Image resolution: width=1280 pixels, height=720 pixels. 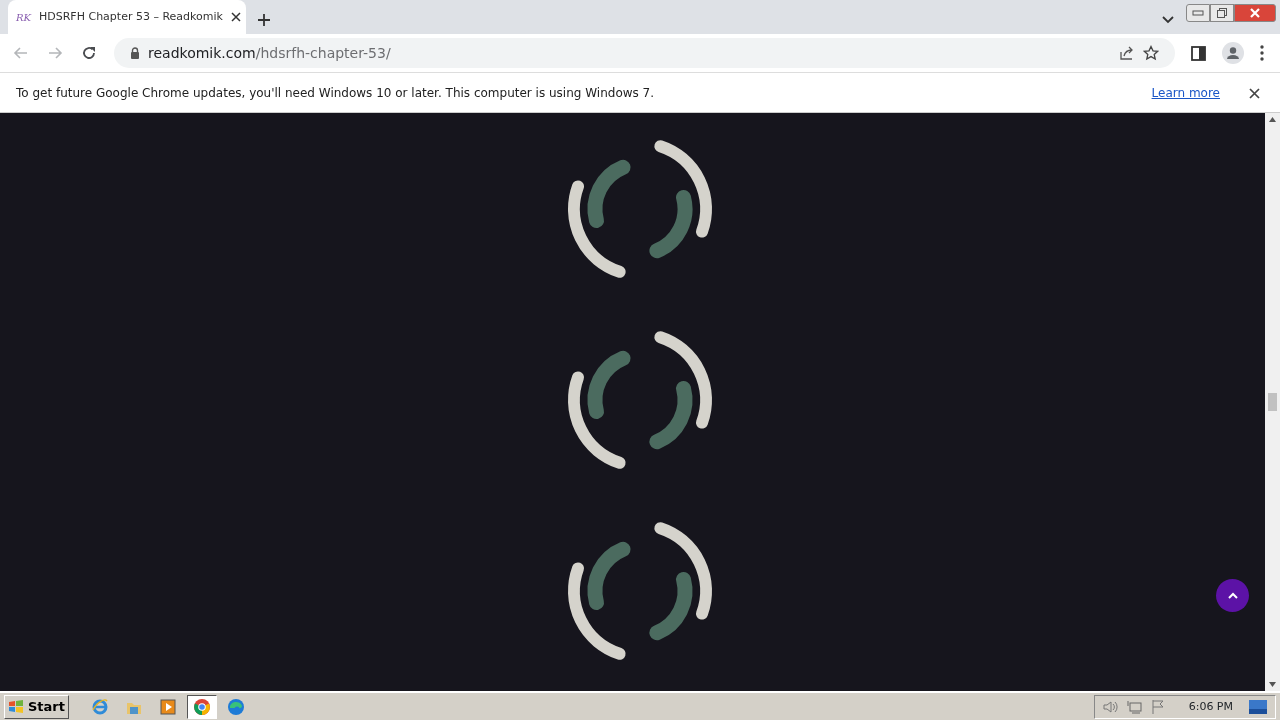 What do you see at coordinates (89, 53) in the screenshot?
I see `reload-icon` at bounding box center [89, 53].